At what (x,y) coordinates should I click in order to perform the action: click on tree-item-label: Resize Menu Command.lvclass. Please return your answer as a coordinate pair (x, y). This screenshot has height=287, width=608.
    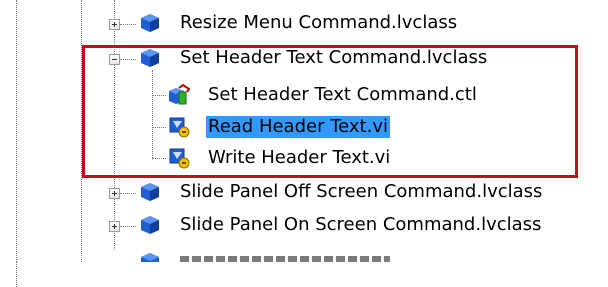
    Looking at the image, I should click on (319, 22).